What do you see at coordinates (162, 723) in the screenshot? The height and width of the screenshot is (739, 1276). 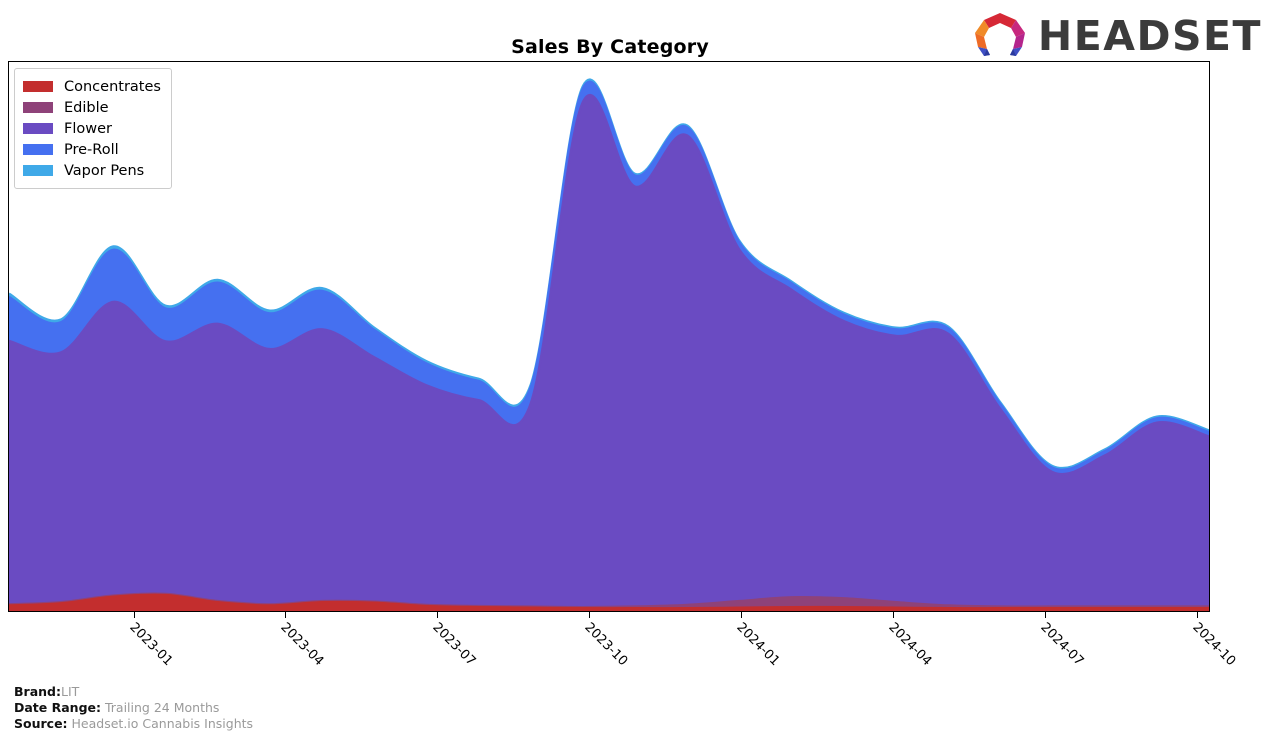 I see `footer-value-source: Headset.io Cannabis Insights` at bounding box center [162, 723].